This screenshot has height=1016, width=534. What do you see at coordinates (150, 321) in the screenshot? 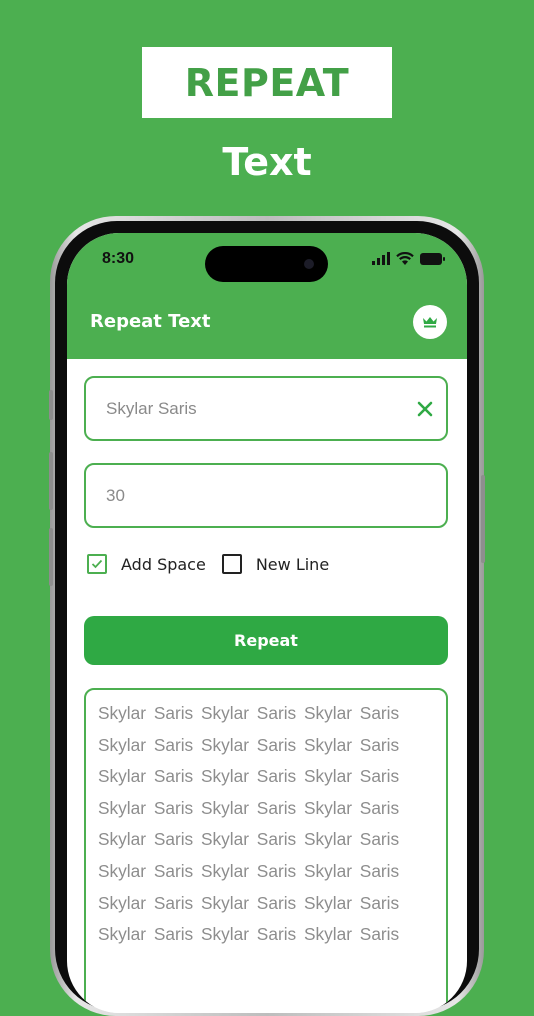
I see `app-title: Repeat Text` at bounding box center [150, 321].